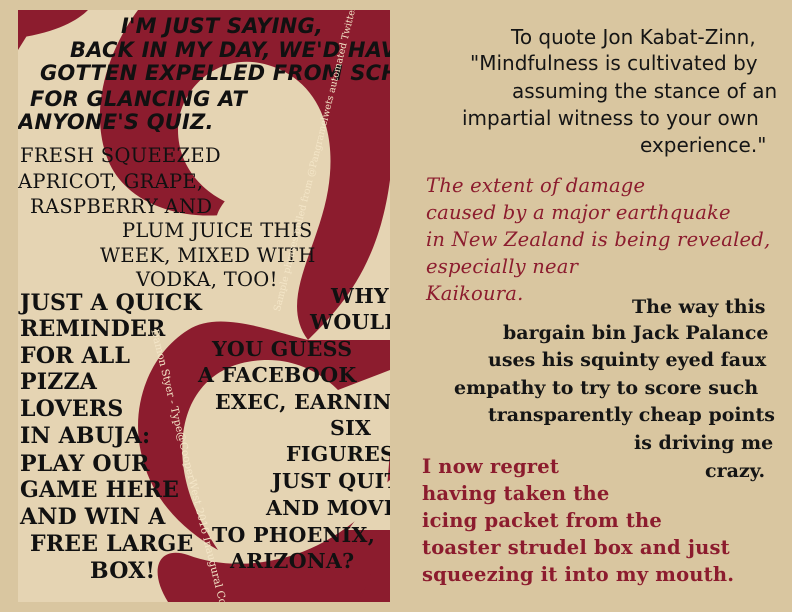 The height and width of the screenshot is (612, 792). I want to click on specimen-line: PIZZA, so click(59, 382).